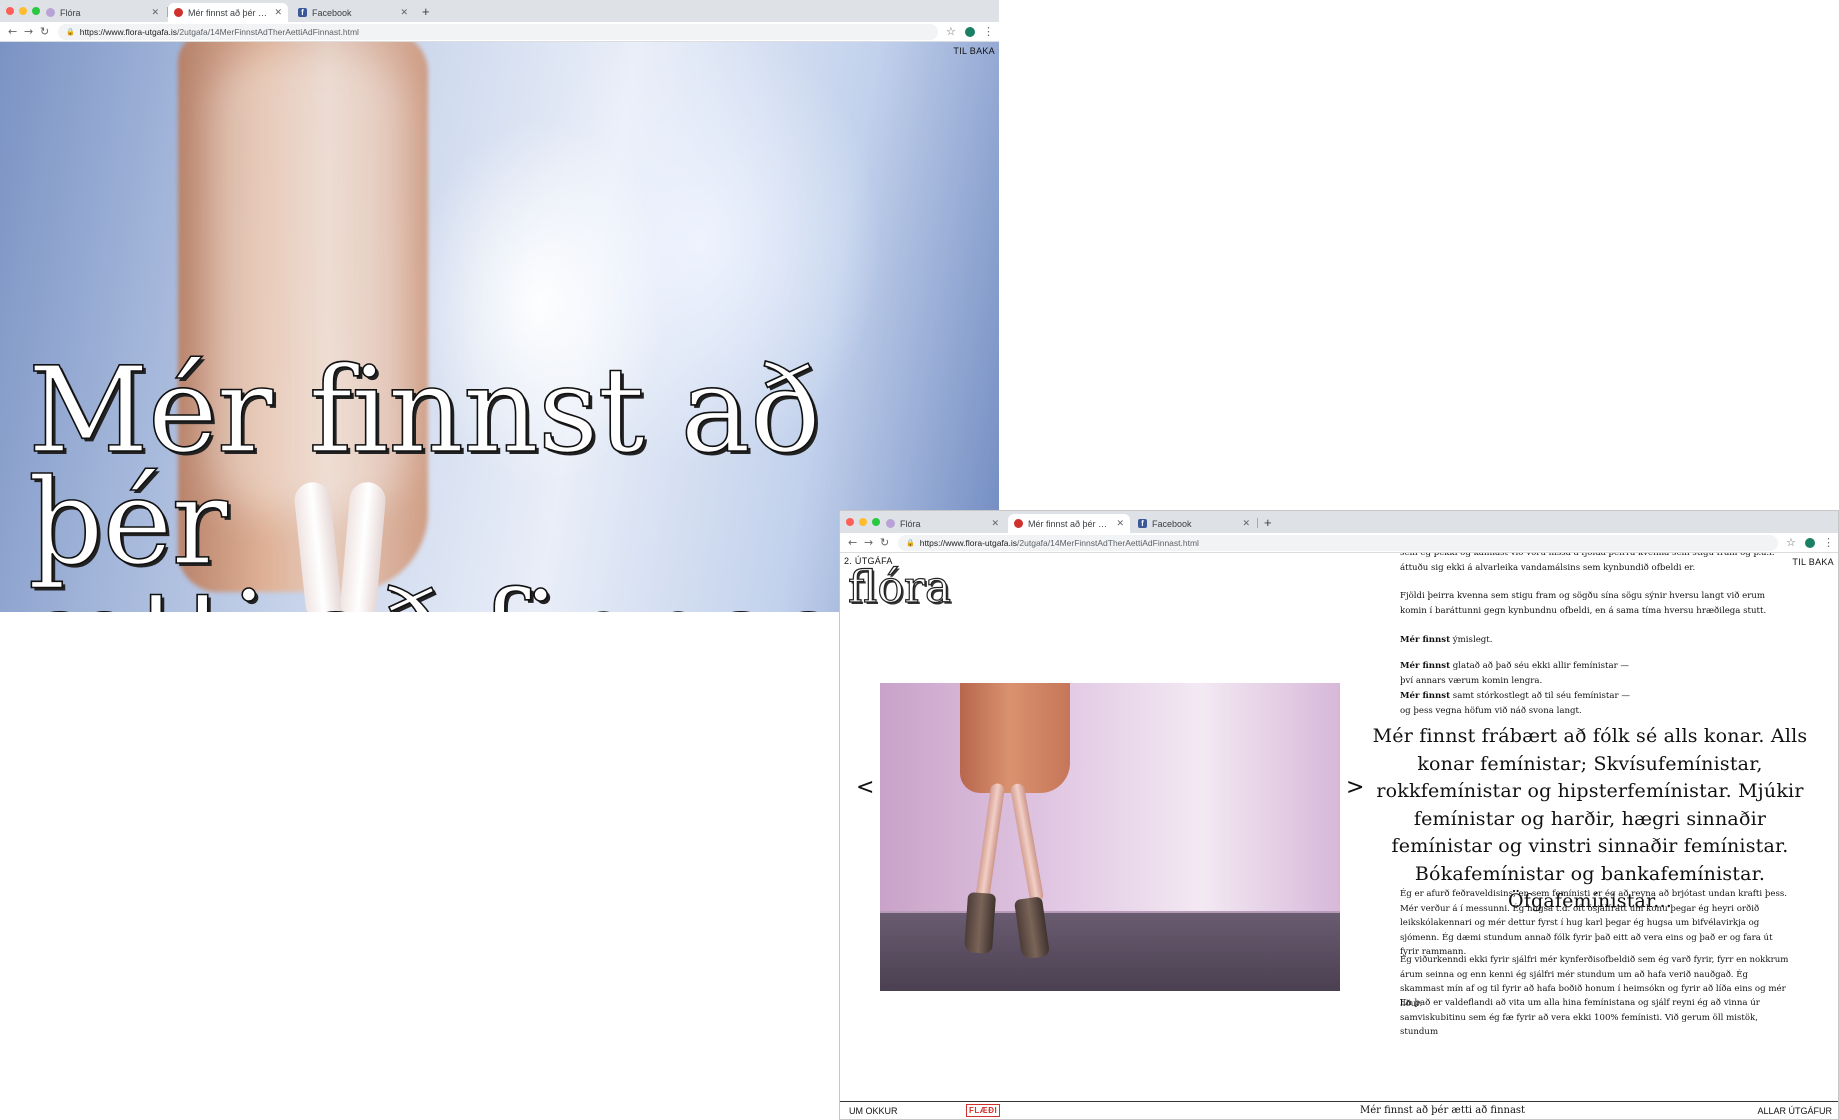  Describe the element at coordinates (1015, 738) in the screenshot. I see `photo-dress` at that location.